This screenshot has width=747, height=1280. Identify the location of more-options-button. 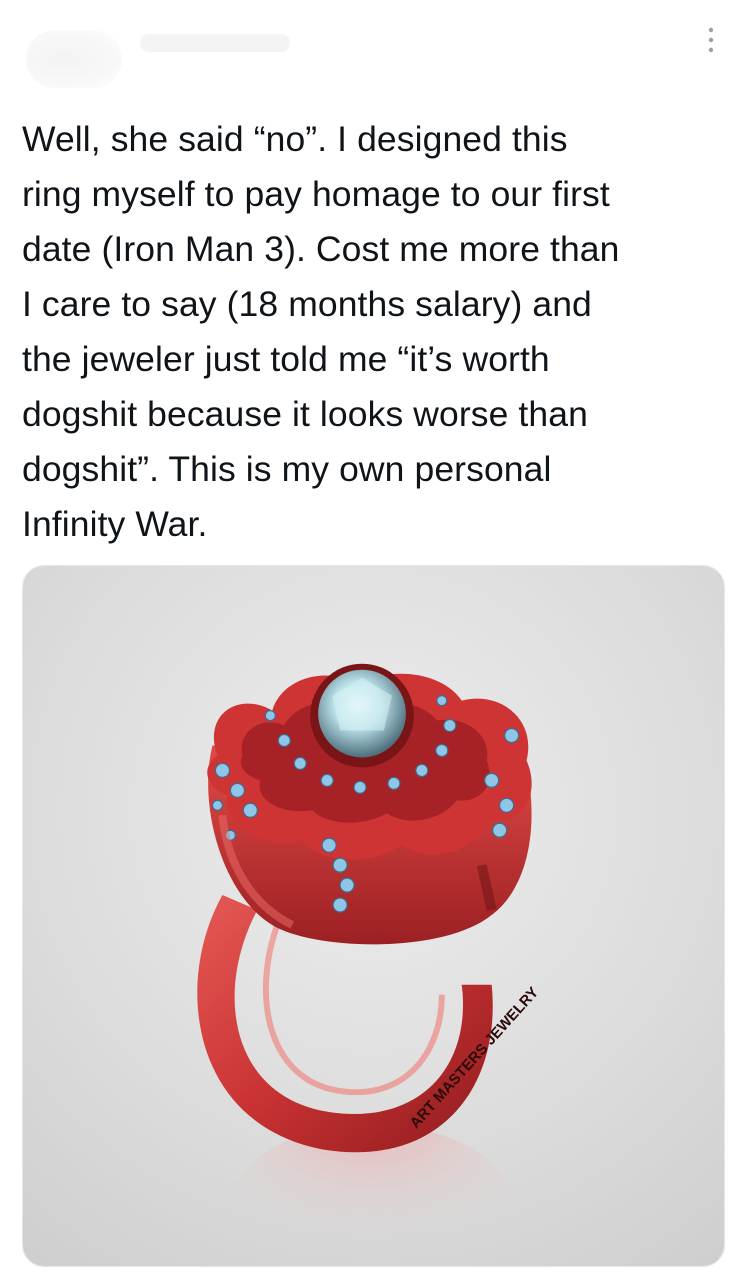
(711, 40).